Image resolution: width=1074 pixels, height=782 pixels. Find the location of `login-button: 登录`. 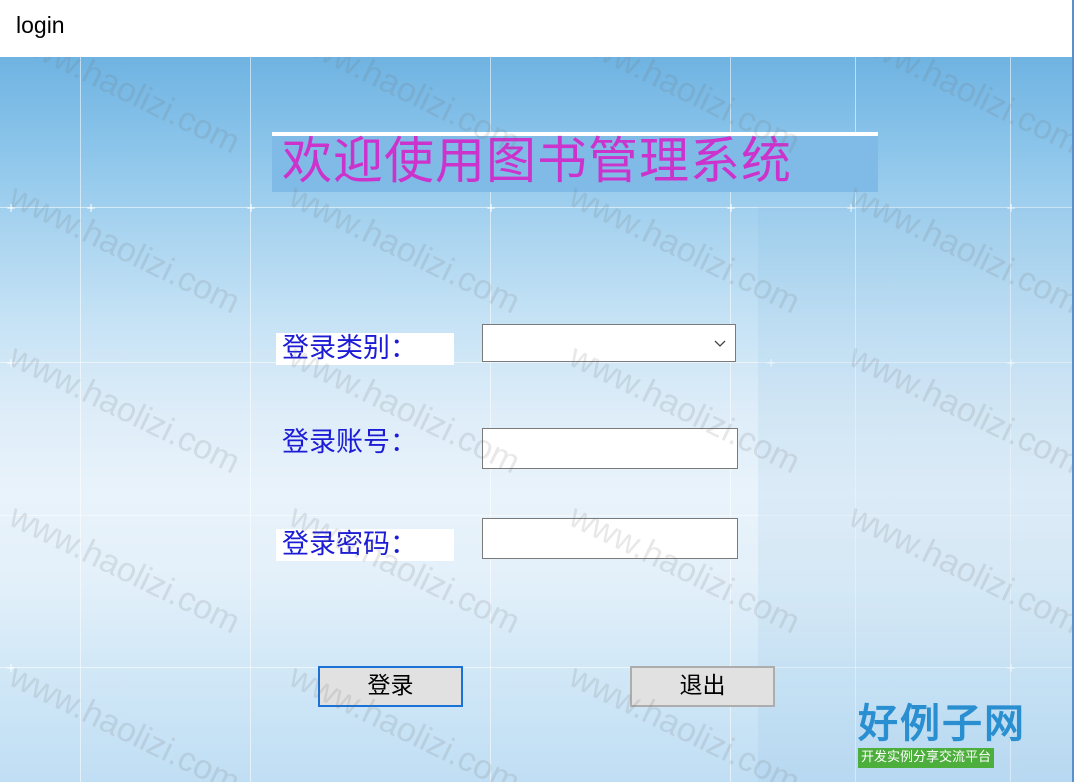

login-button: 登录 is located at coordinates (390, 686).